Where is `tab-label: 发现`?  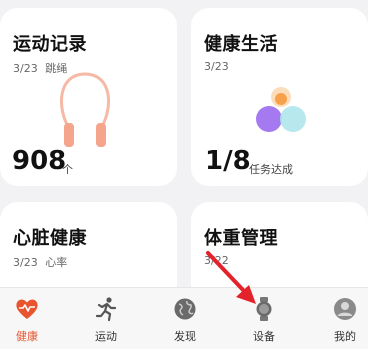 tab-label: 发现 is located at coordinates (185, 336).